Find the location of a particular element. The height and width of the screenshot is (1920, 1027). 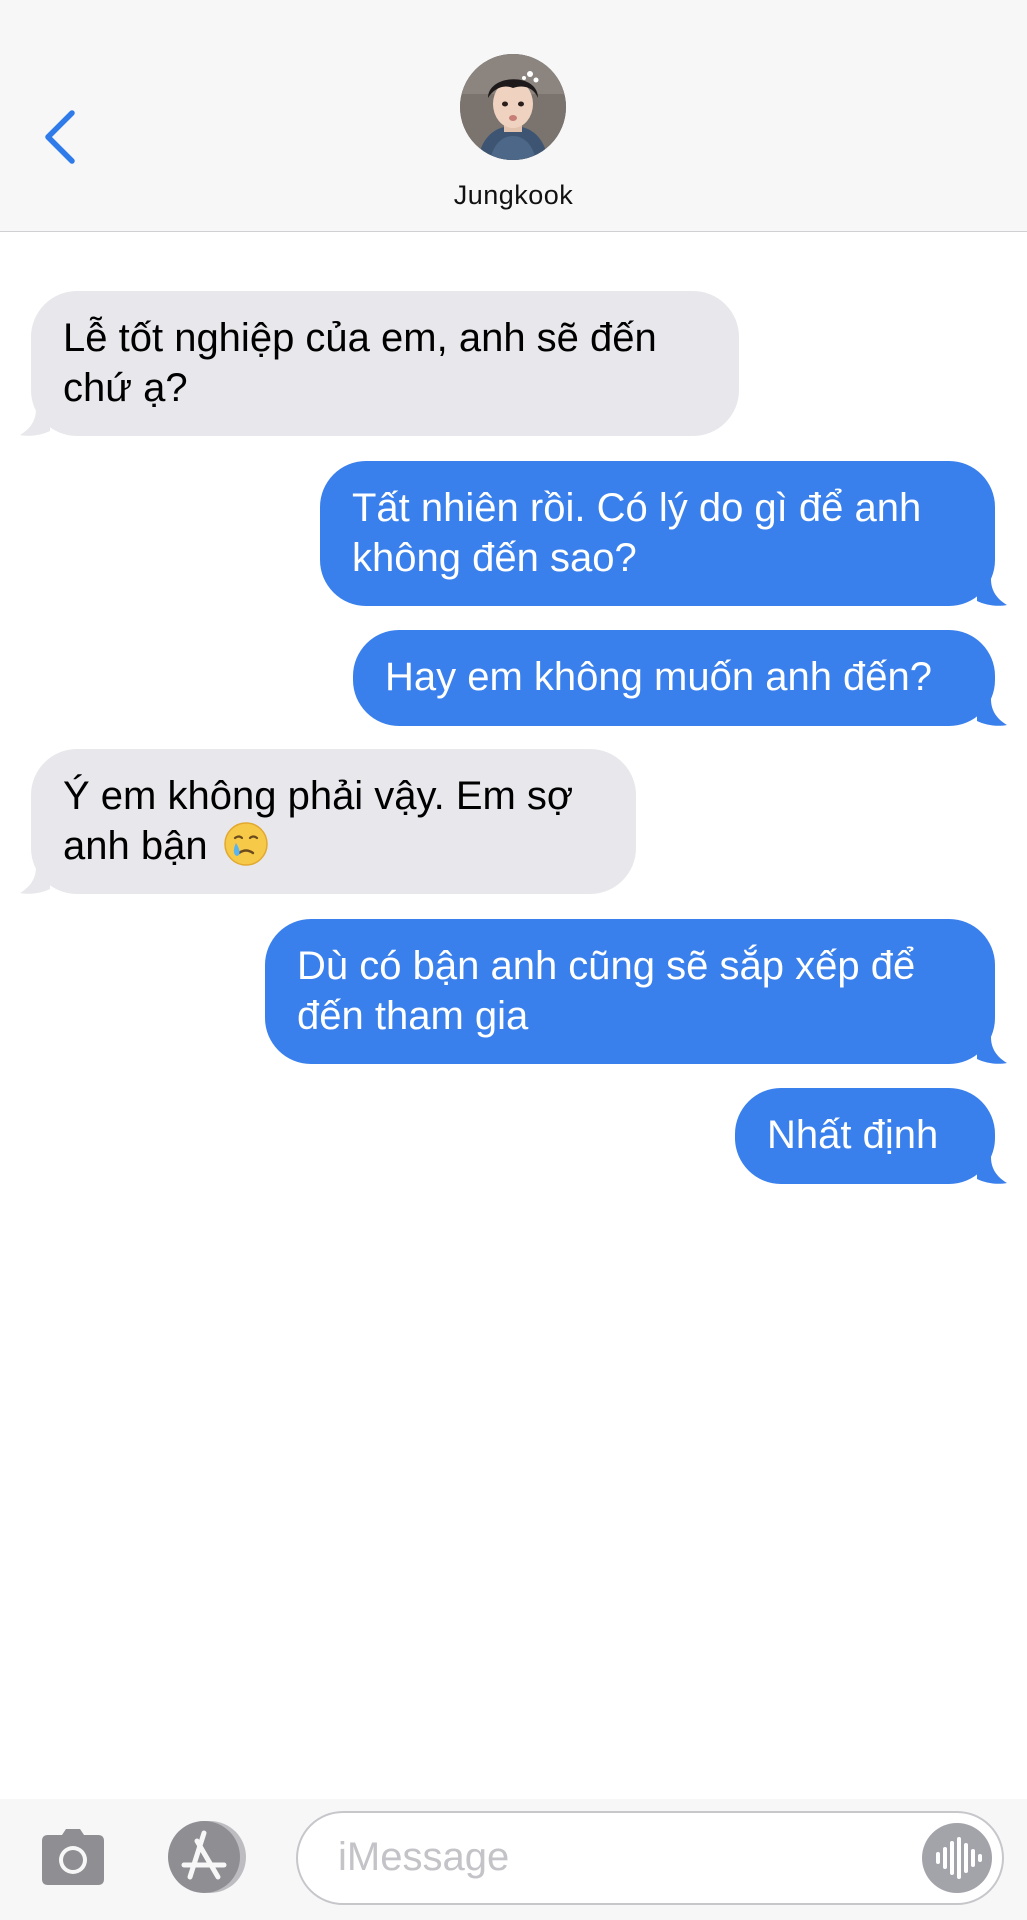

conversation-header: Jungkook is located at coordinates (513, 116).